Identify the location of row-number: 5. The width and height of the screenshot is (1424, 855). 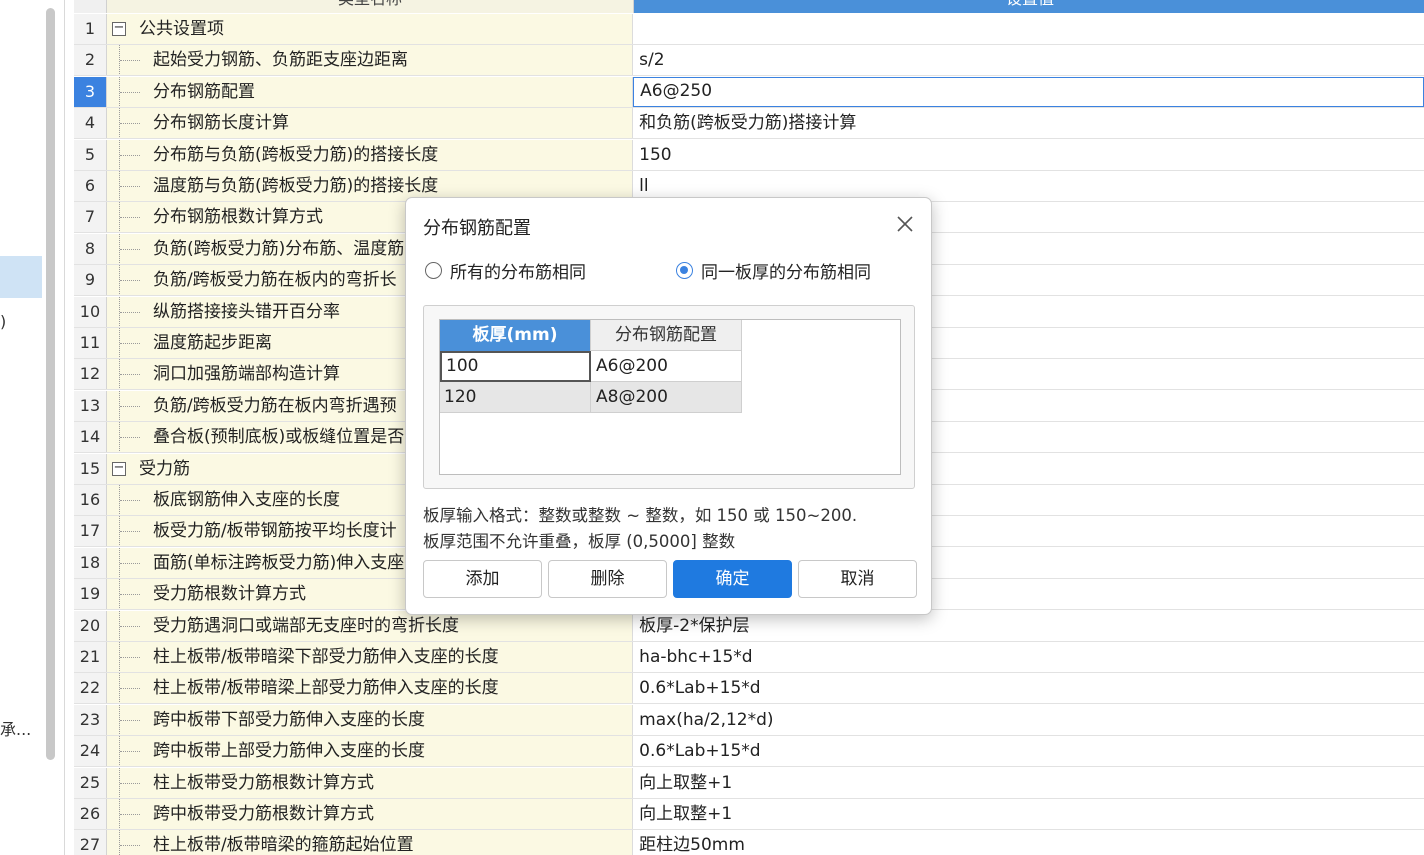
(90, 154).